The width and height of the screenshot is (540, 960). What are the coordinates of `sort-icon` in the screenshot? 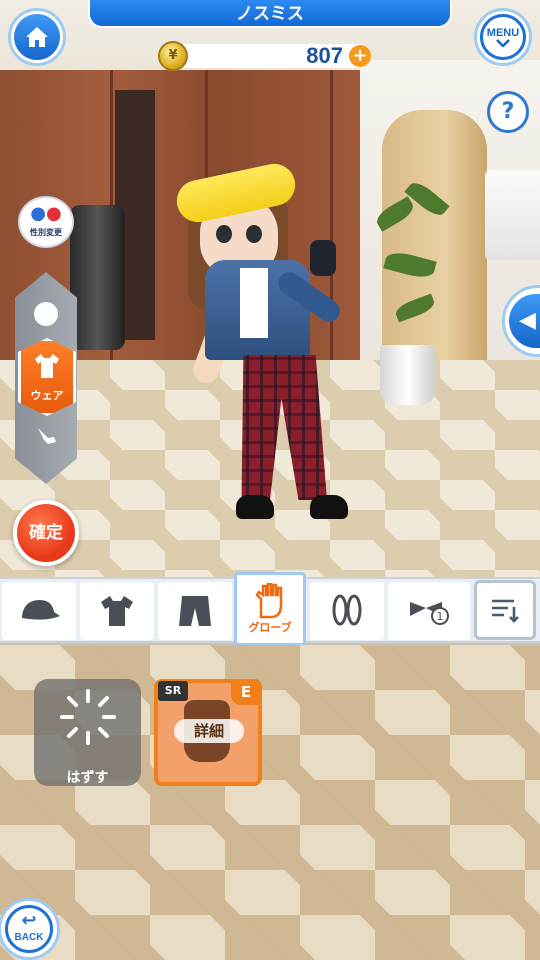 It's located at (505, 611).